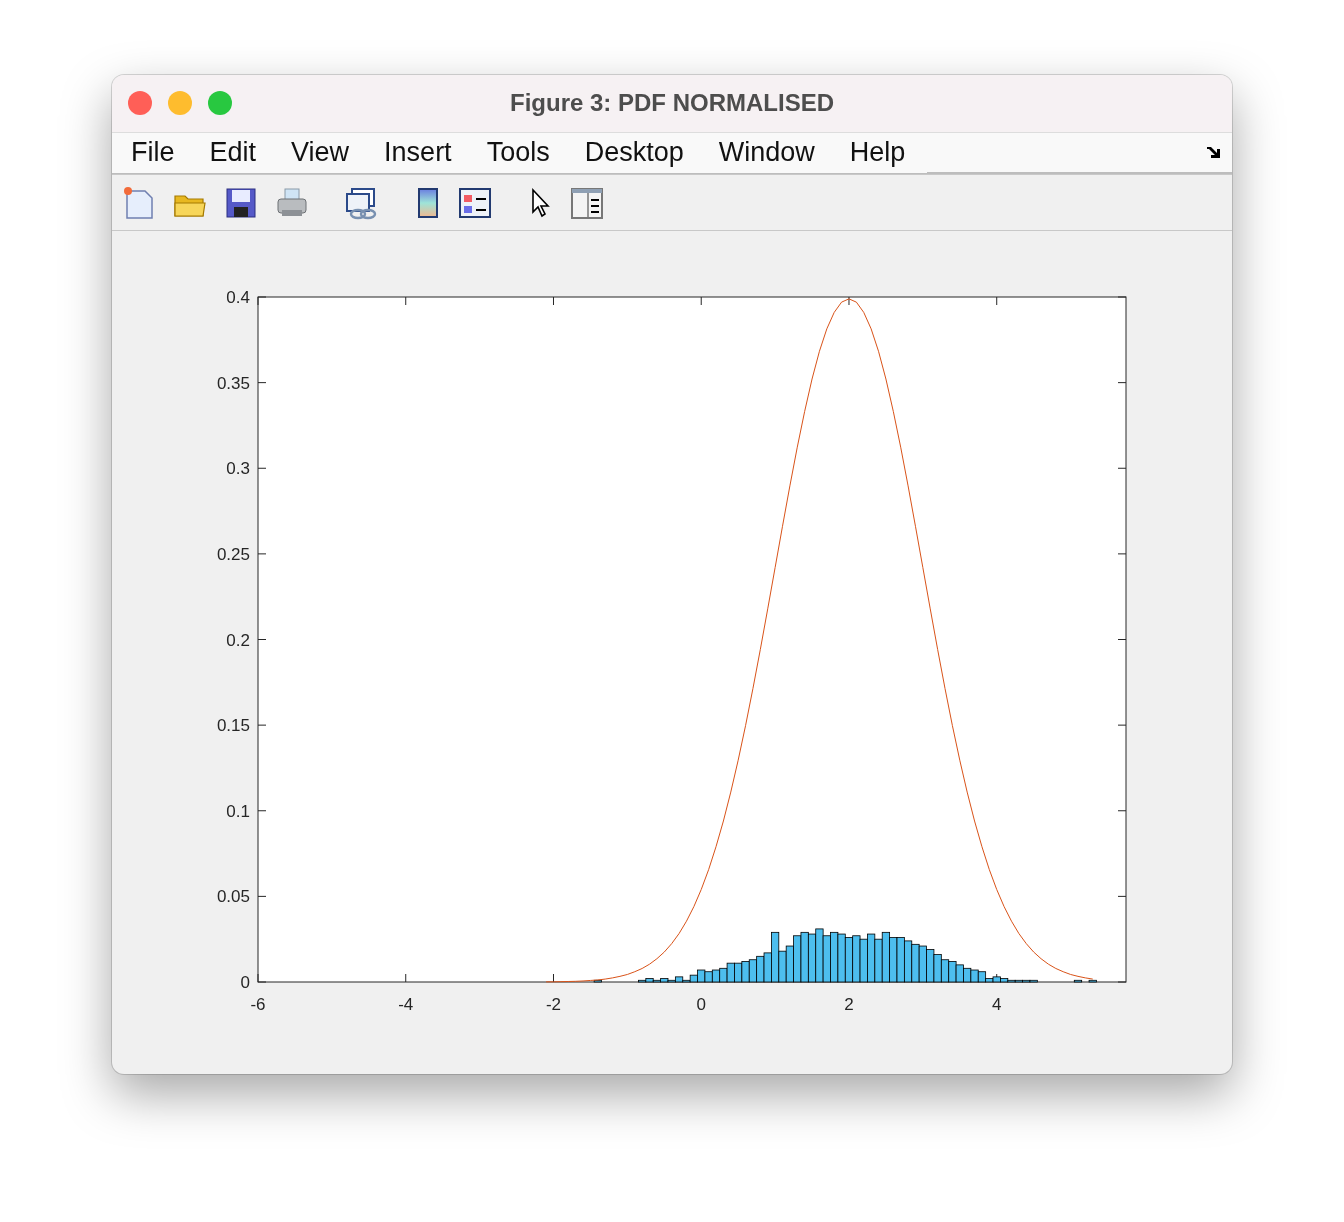 Image resolution: width=1344 pixels, height=1222 pixels. I want to click on new-file-icon, so click(139, 202).